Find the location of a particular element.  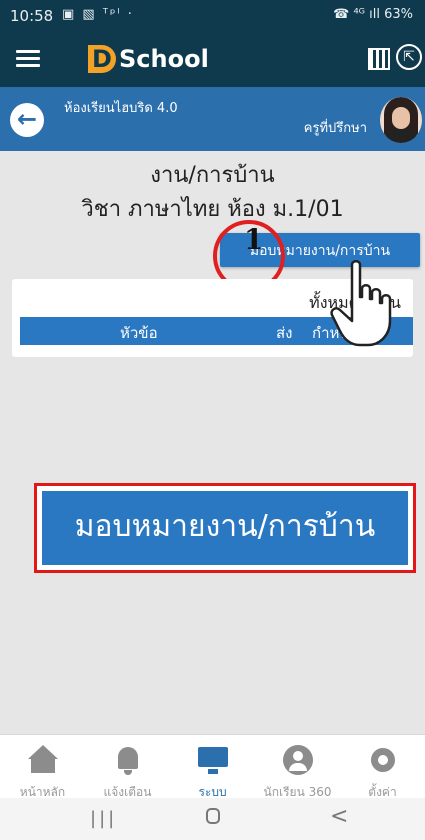

column-topic: หัวข้อ is located at coordinates (139, 333).